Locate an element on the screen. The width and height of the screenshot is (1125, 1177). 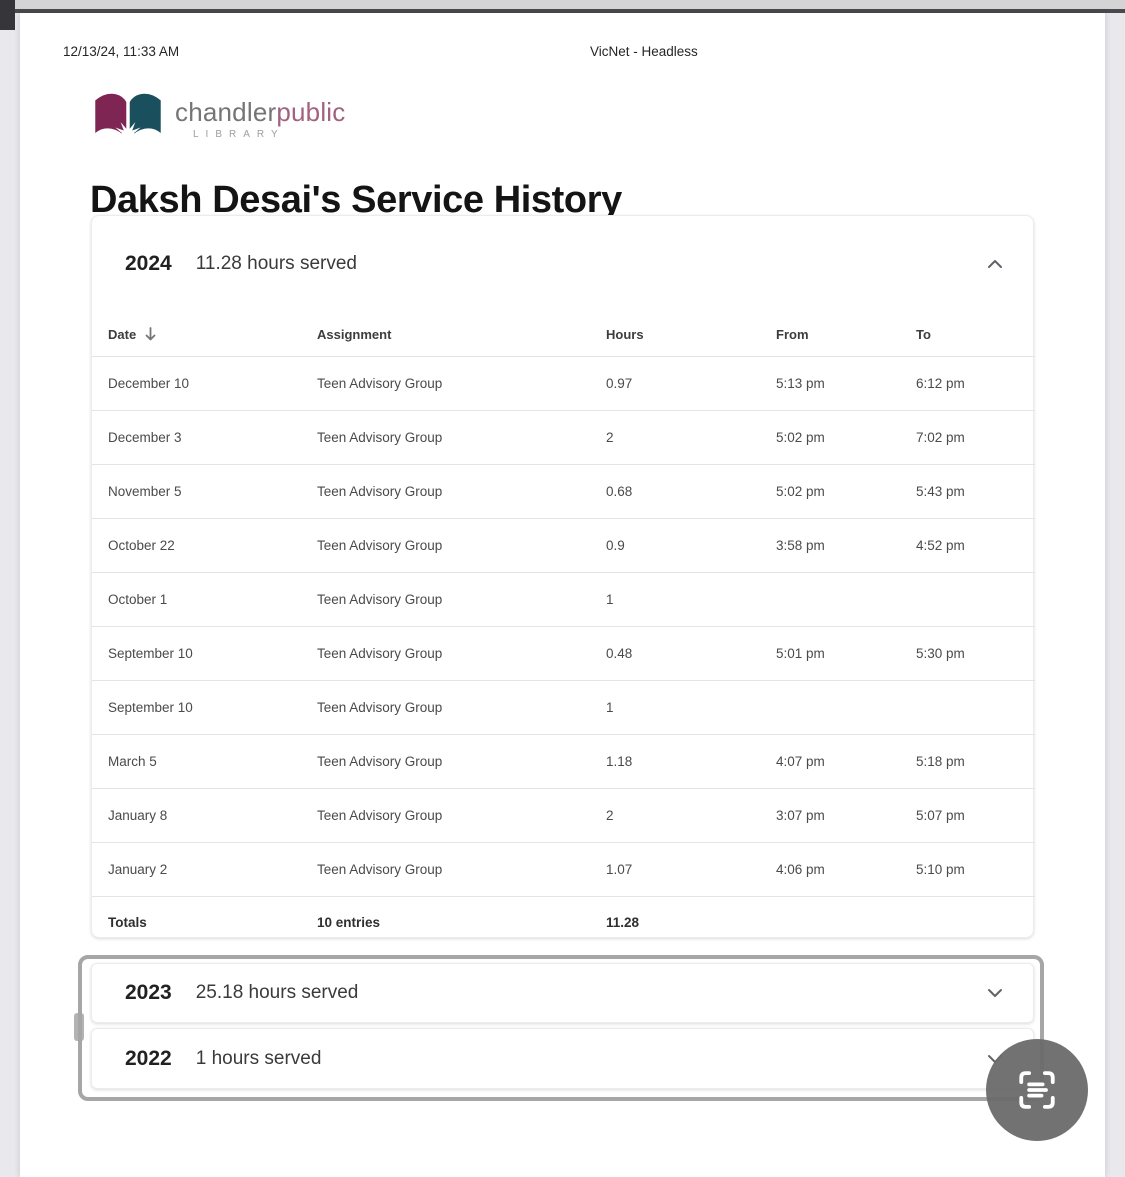
year-card-2023: 2023 25.18 hours served is located at coordinates (562, 993).